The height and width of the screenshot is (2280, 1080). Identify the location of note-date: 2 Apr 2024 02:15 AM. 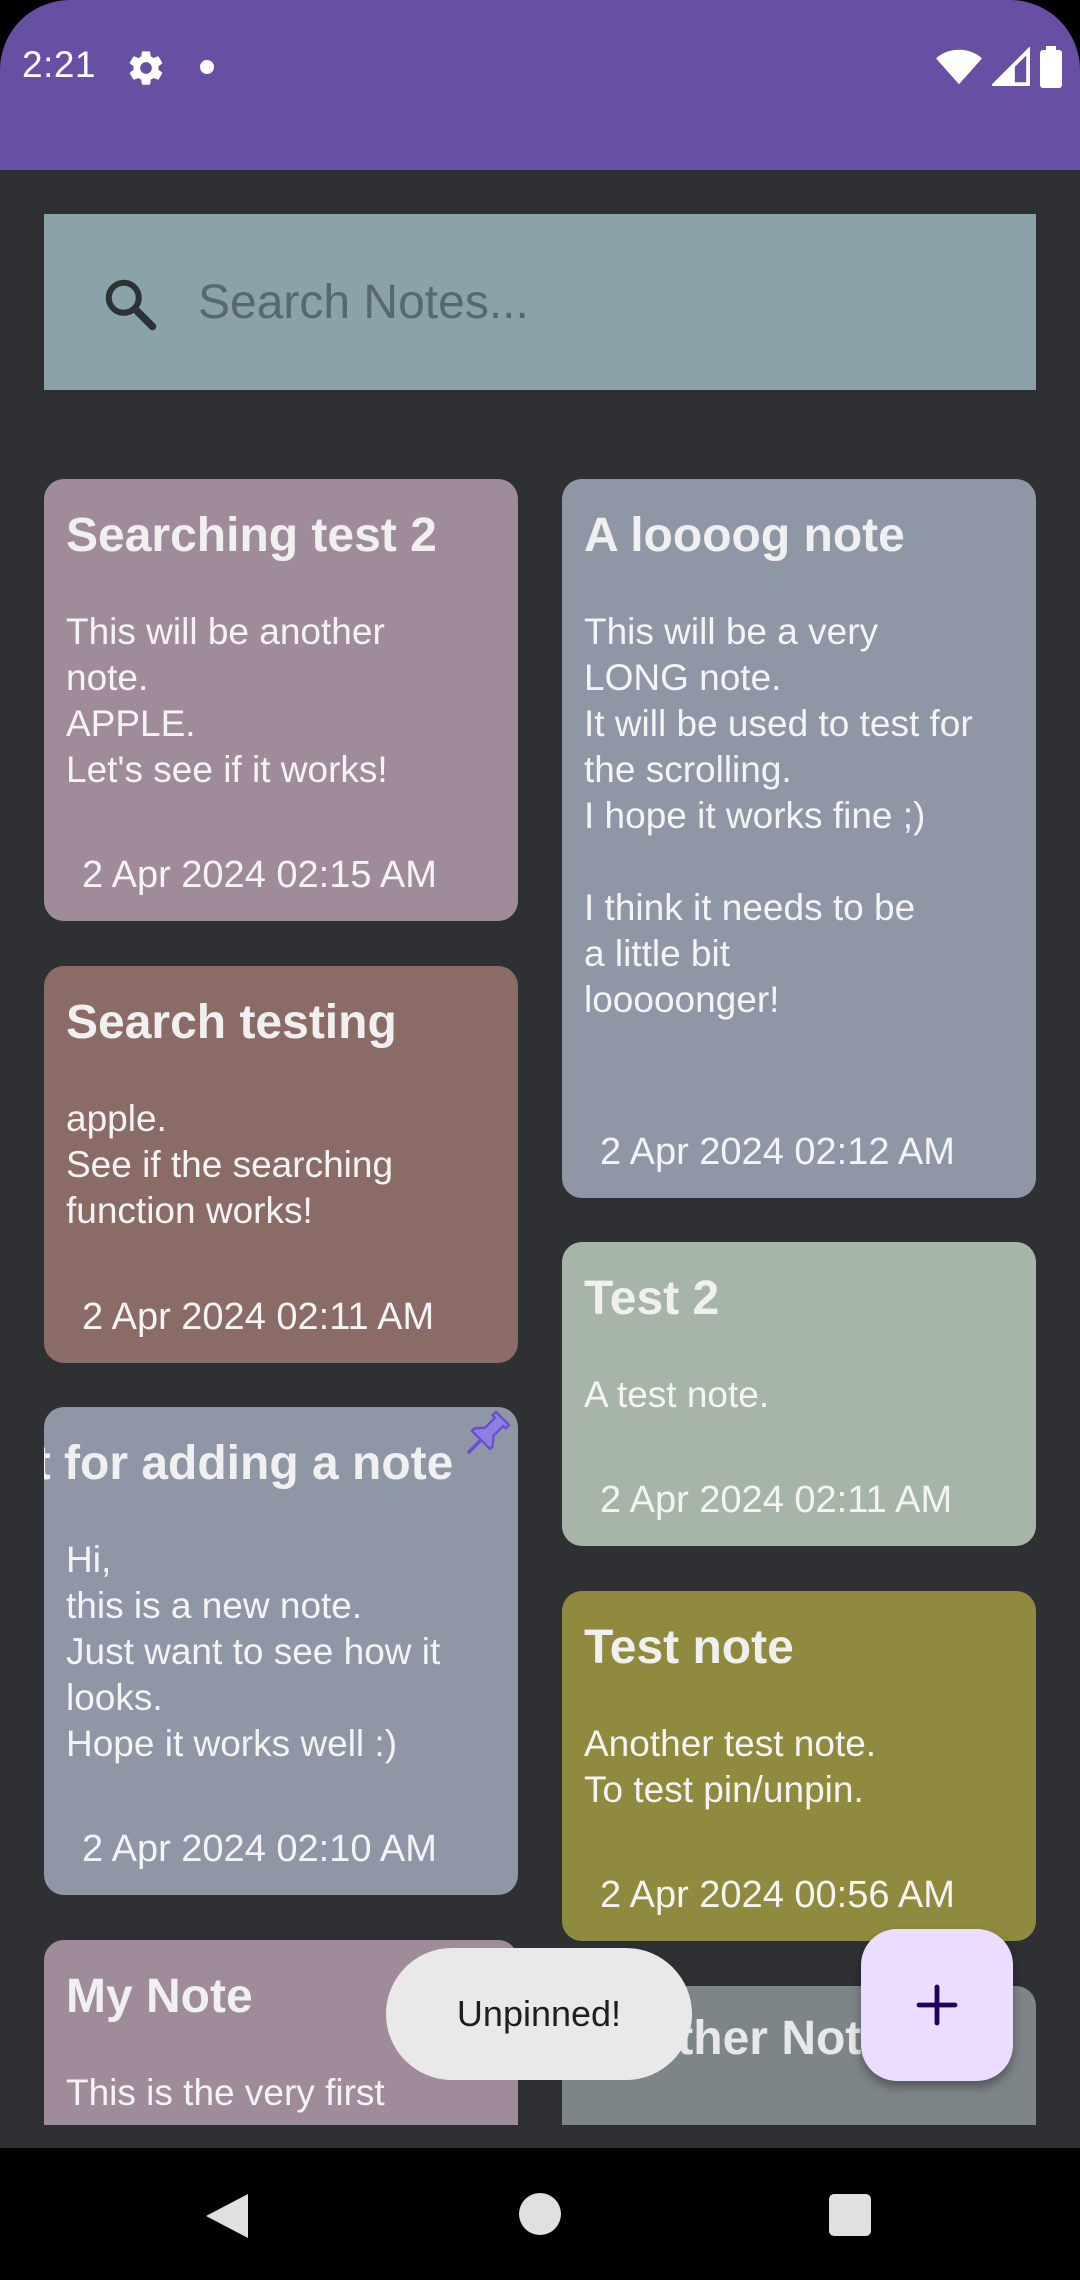
(259, 875).